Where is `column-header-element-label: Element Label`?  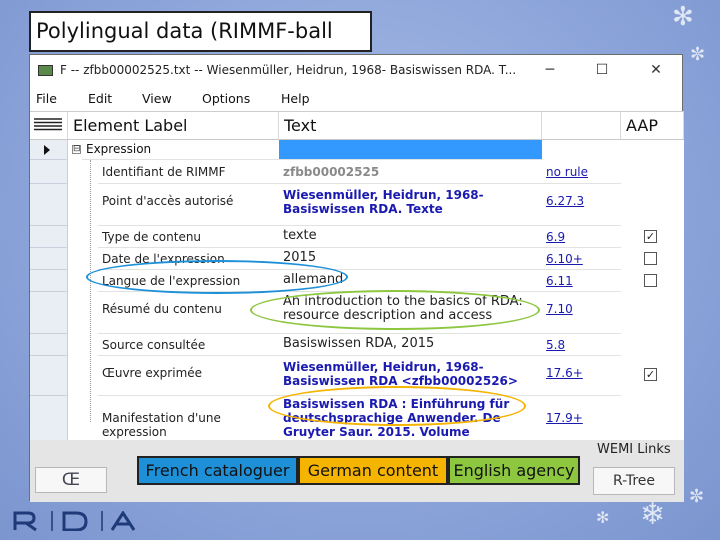
column-header-element-label: Element Label is located at coordinates (173, 126).